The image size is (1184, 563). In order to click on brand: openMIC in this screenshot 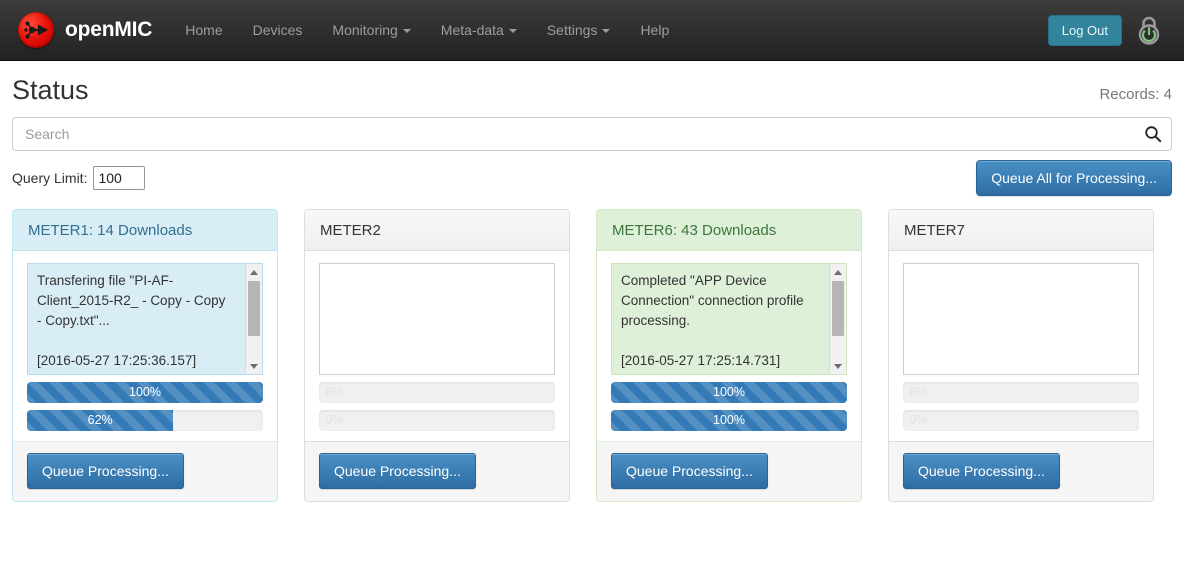, I will do `click(83, 30)`.